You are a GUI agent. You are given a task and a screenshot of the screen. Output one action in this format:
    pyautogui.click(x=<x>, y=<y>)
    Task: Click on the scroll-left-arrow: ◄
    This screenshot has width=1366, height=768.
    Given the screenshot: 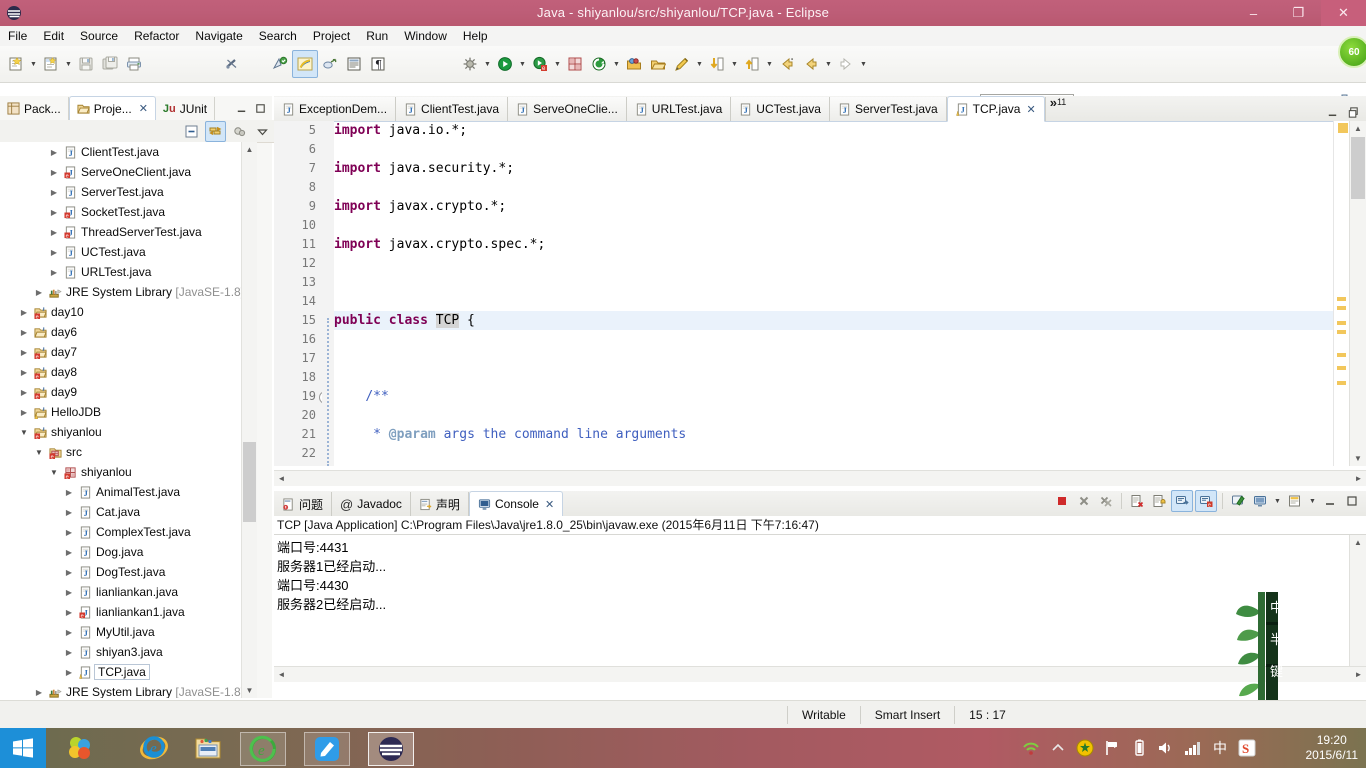 What is the action you would take?
    pyautogui.click(x=281, y=674)
    